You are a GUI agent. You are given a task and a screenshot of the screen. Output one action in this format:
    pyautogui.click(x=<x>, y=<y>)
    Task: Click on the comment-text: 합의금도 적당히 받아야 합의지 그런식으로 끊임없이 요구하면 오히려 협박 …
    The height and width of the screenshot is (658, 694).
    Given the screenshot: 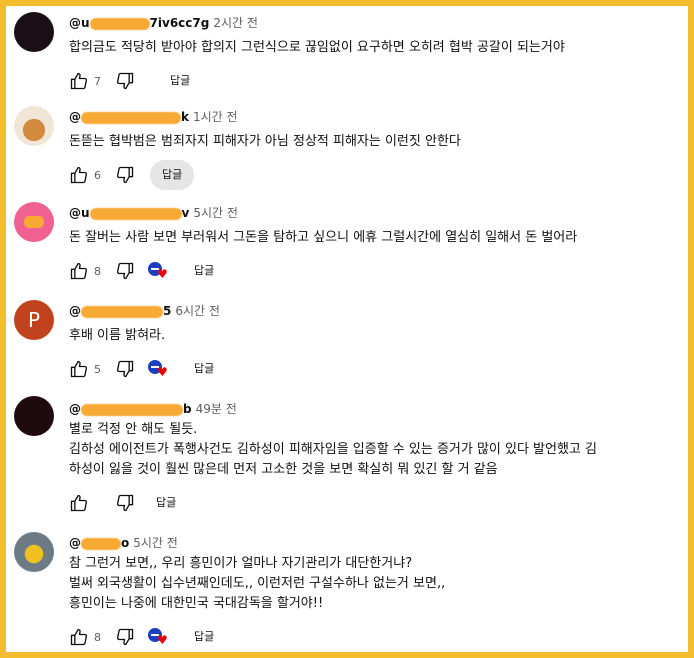 What is the action you would take?
    pyautogui.click(x=317, y=47)
    